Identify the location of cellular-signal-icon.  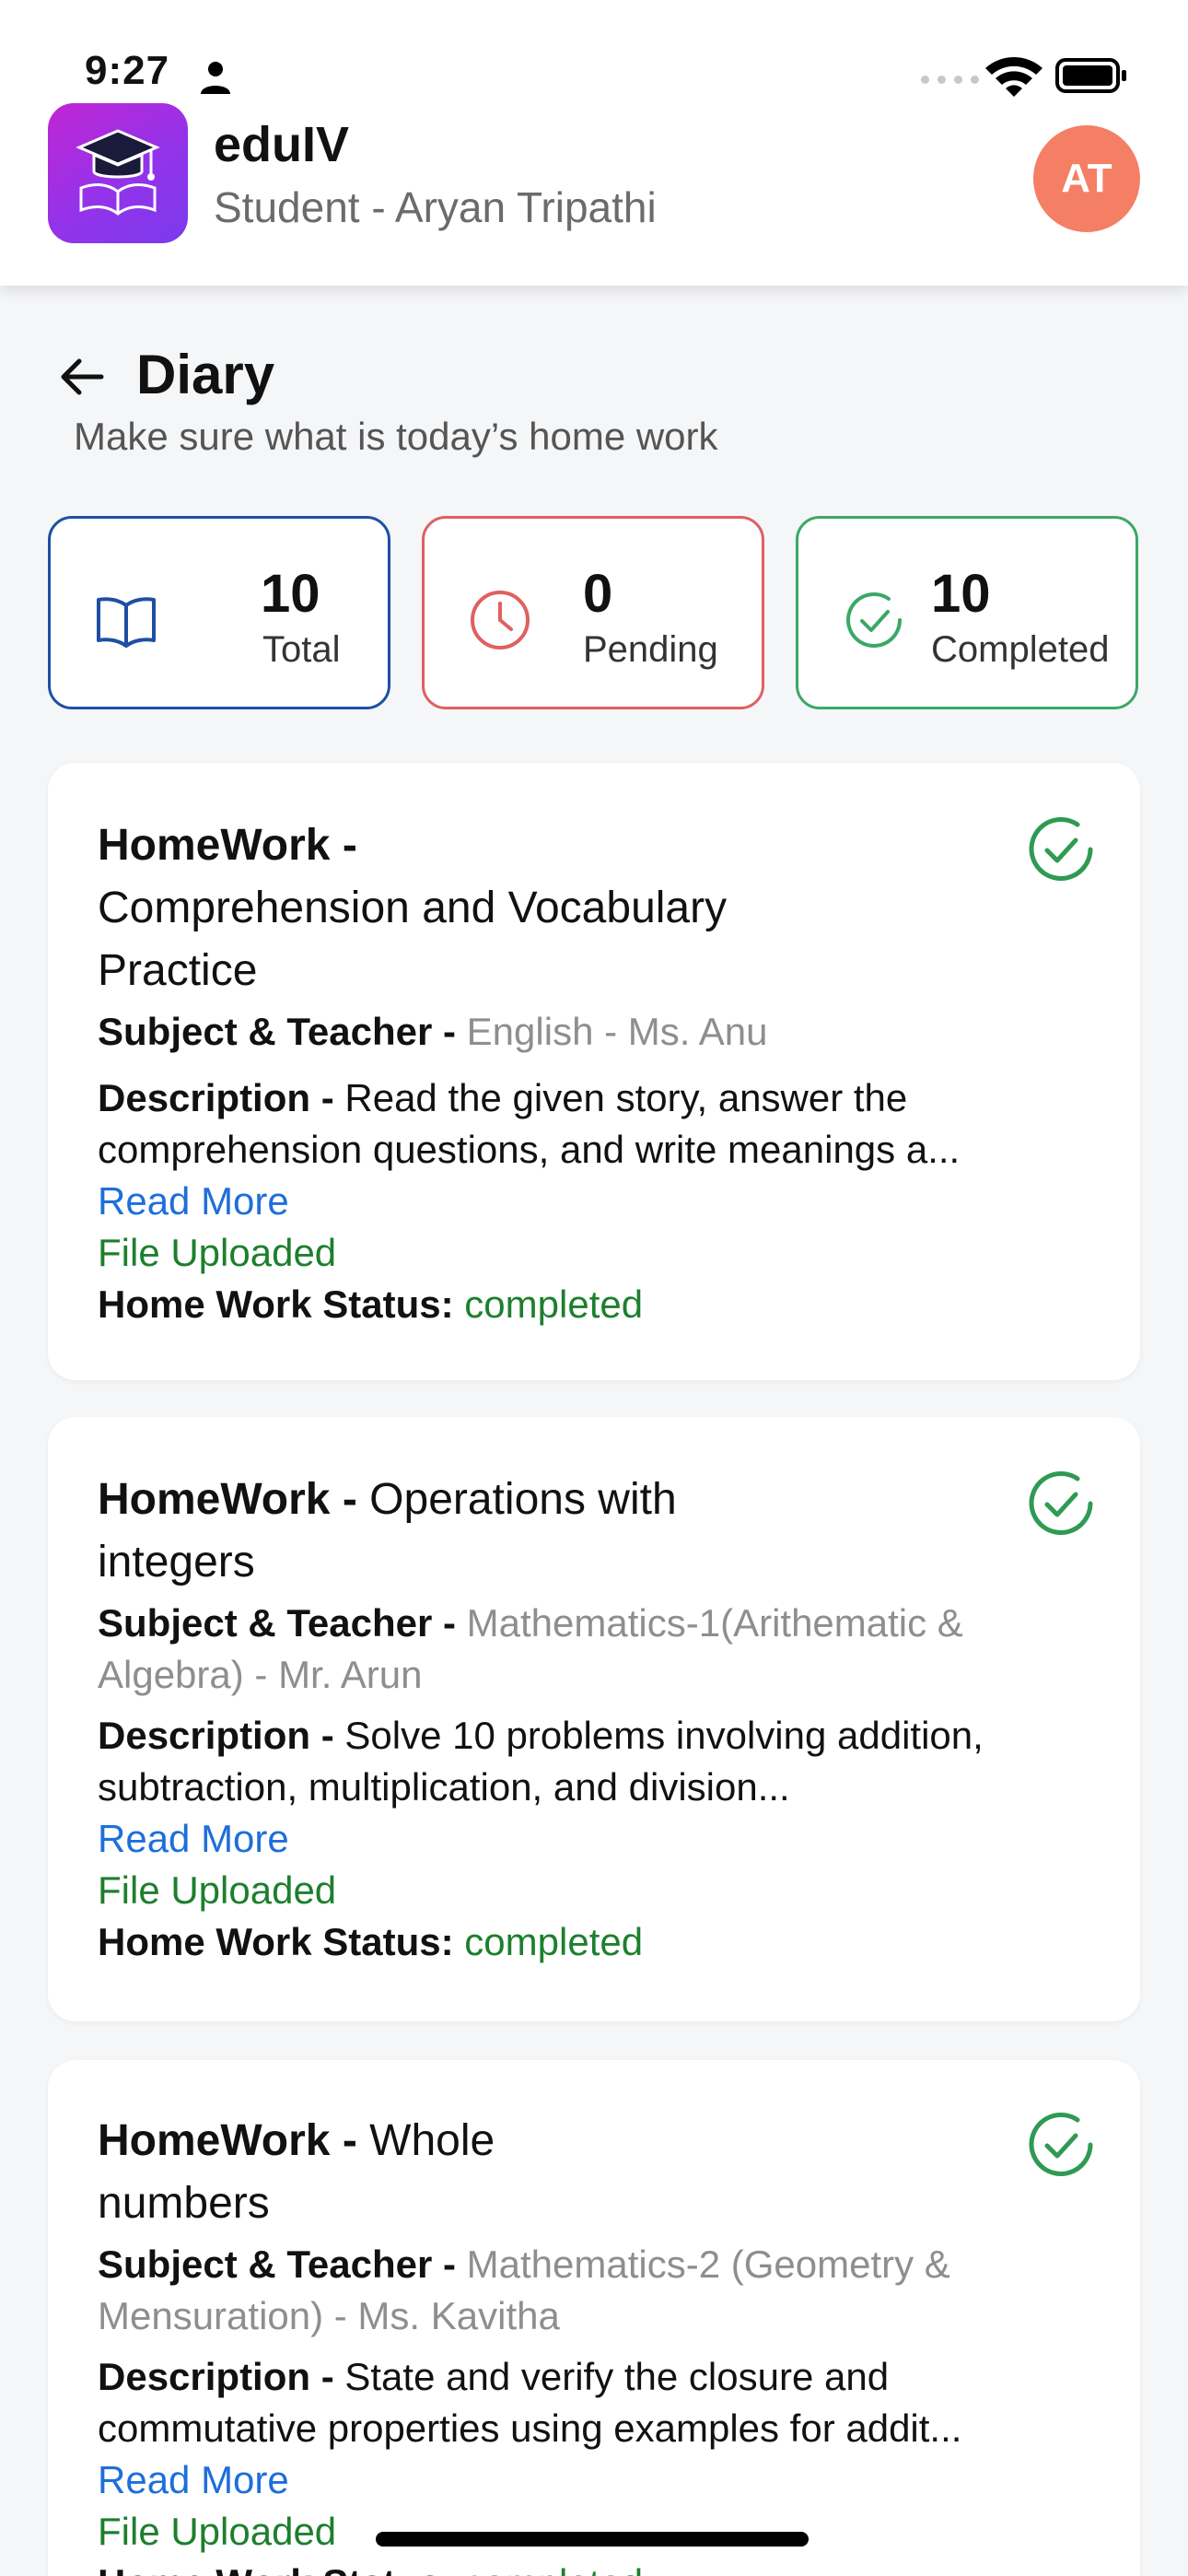
(950, 80).